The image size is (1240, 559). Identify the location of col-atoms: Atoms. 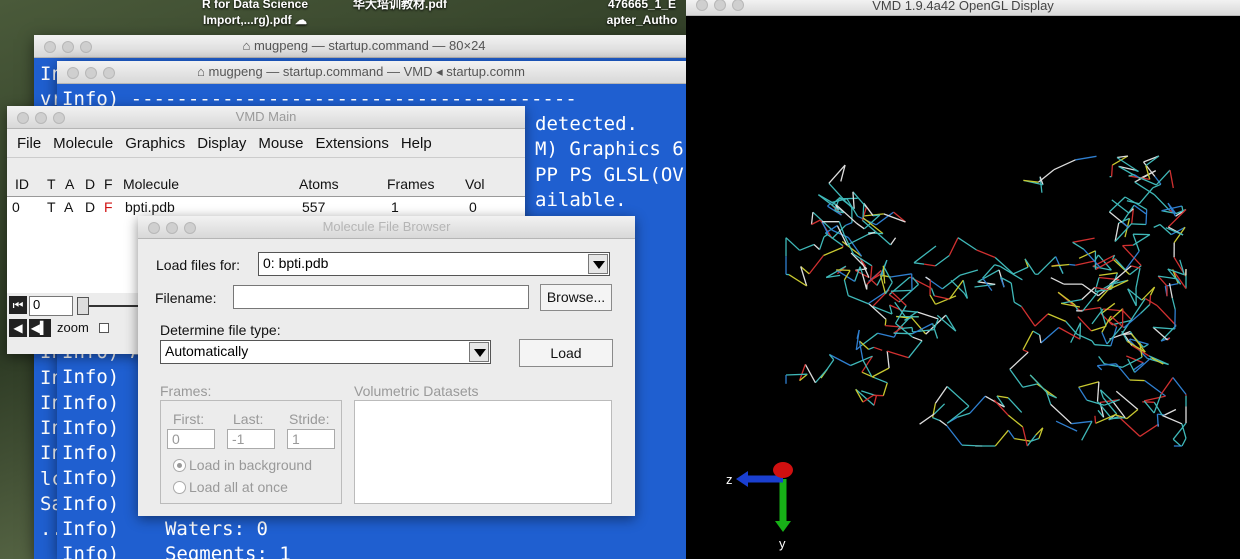
(319, 184).